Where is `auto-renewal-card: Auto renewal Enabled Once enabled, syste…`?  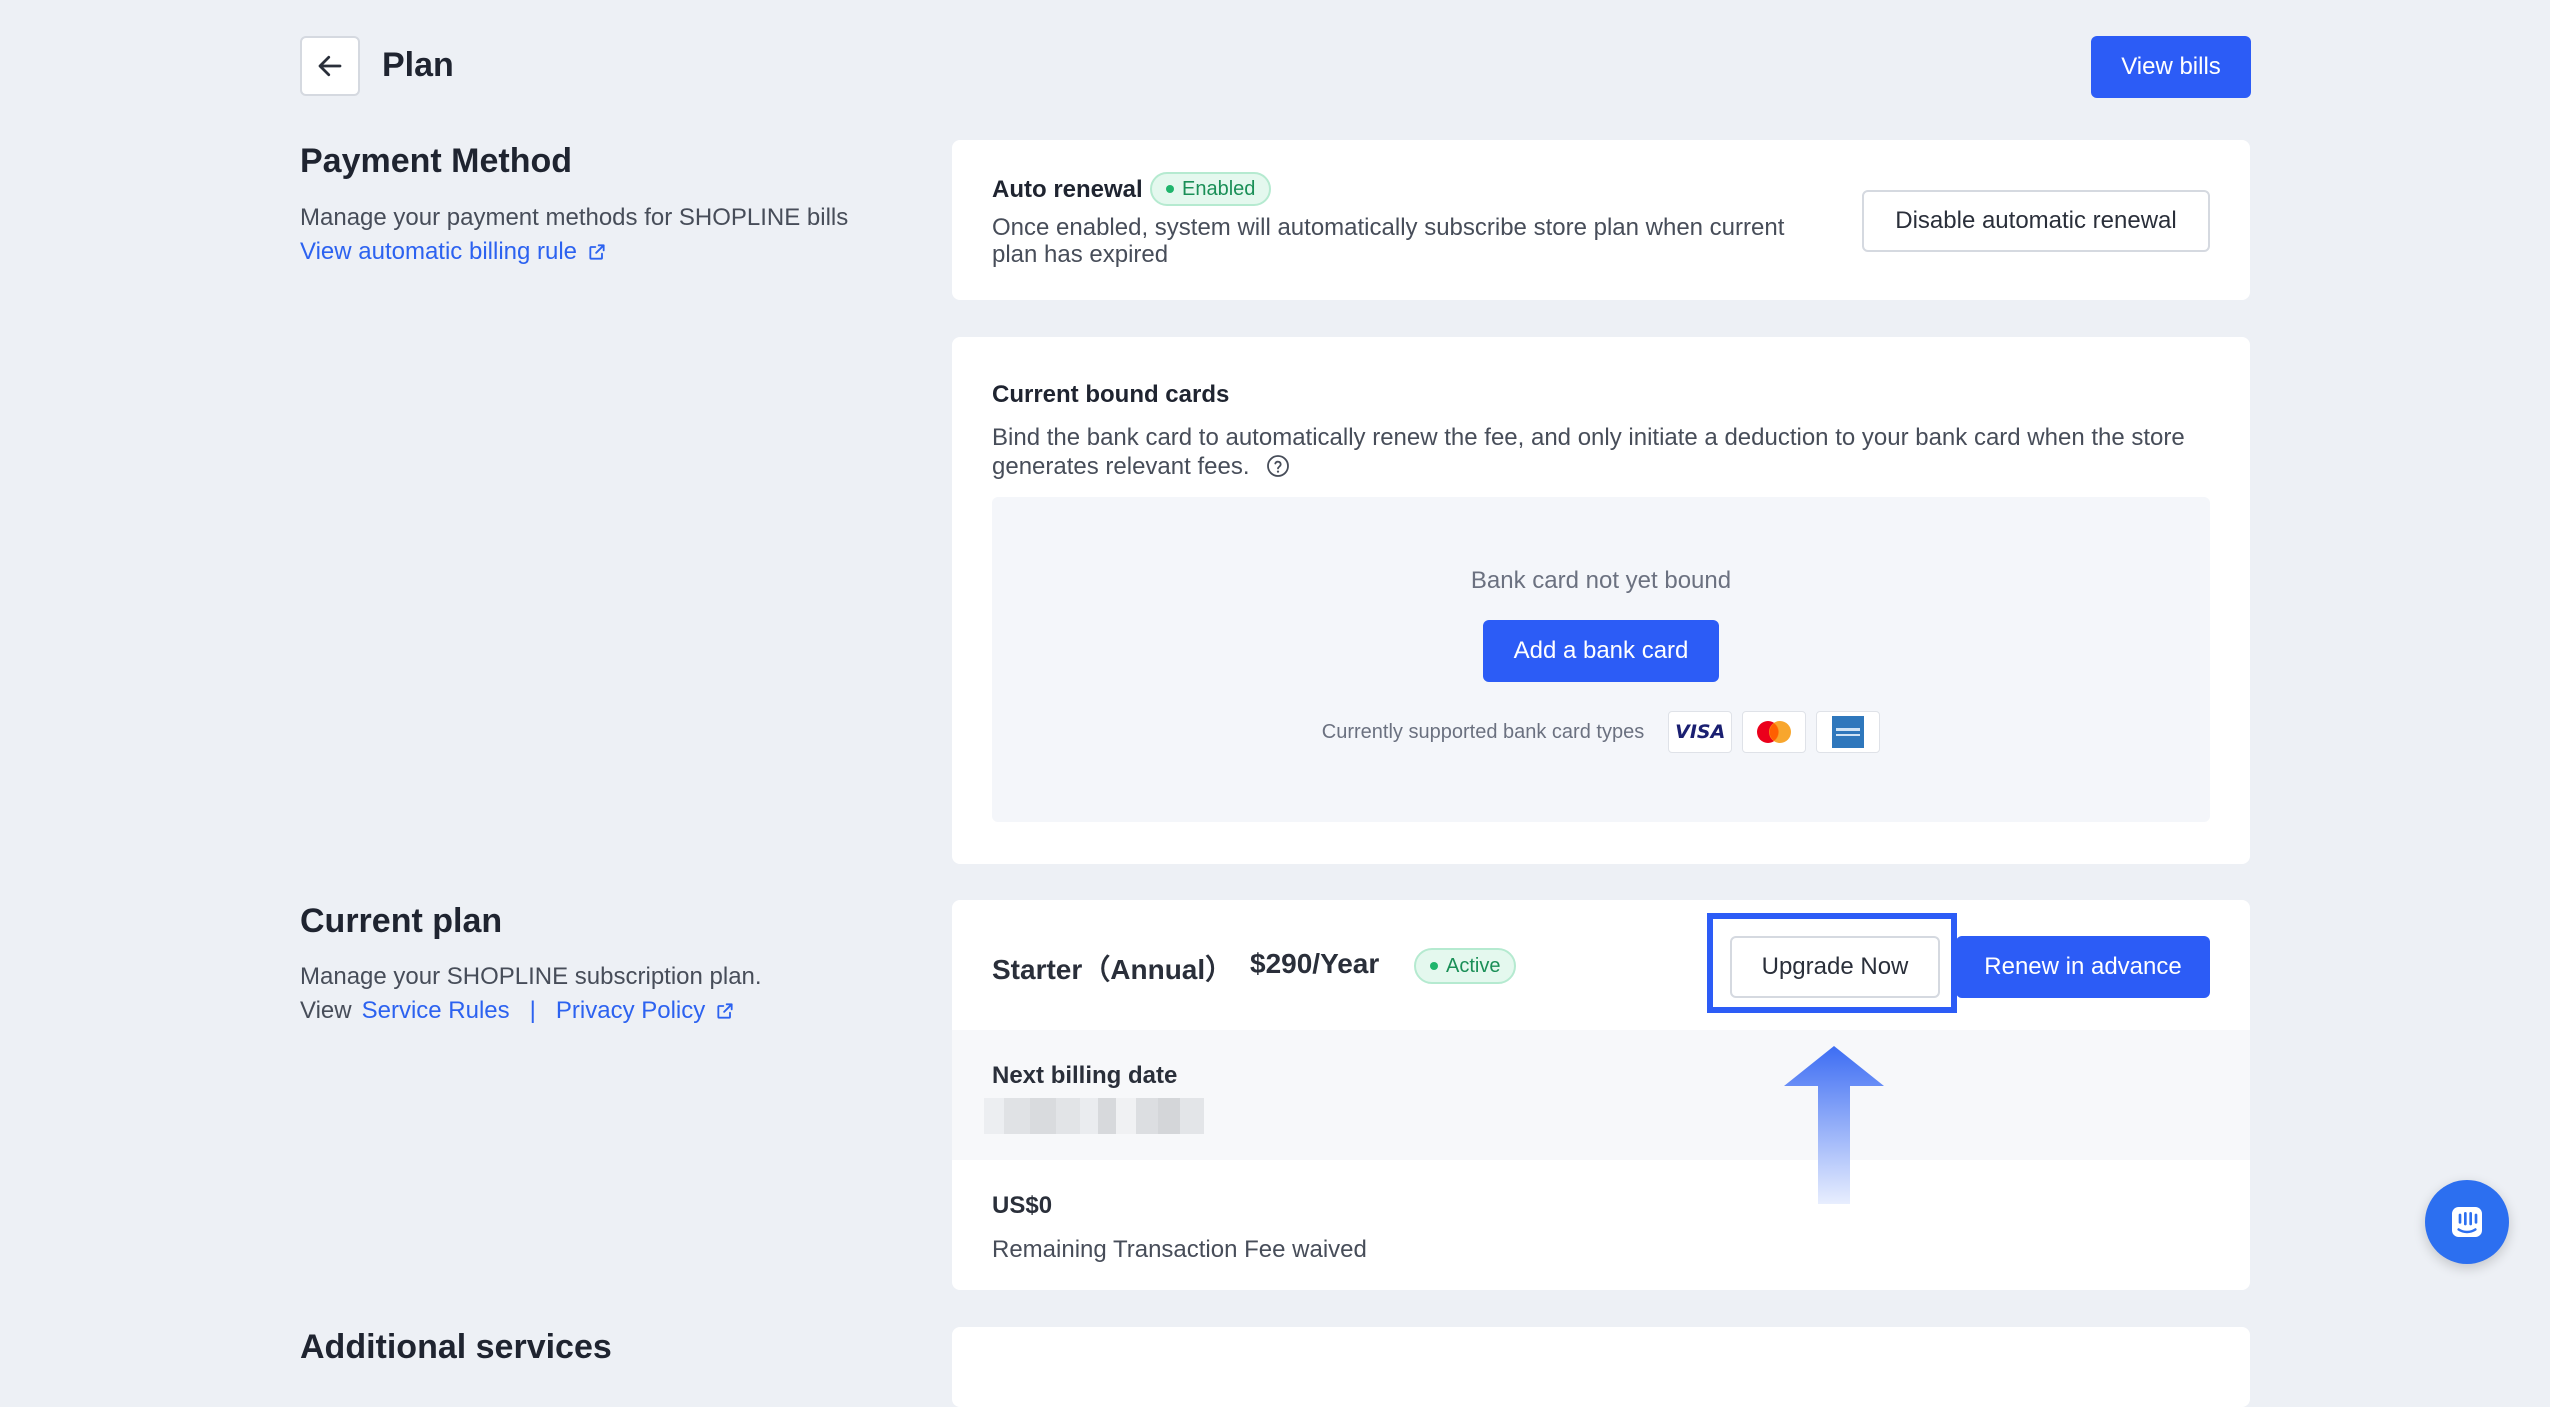 auto-renewal-card: Auto renewal Enabled Once enabled, syste… is located at coordinates (1601, 220).